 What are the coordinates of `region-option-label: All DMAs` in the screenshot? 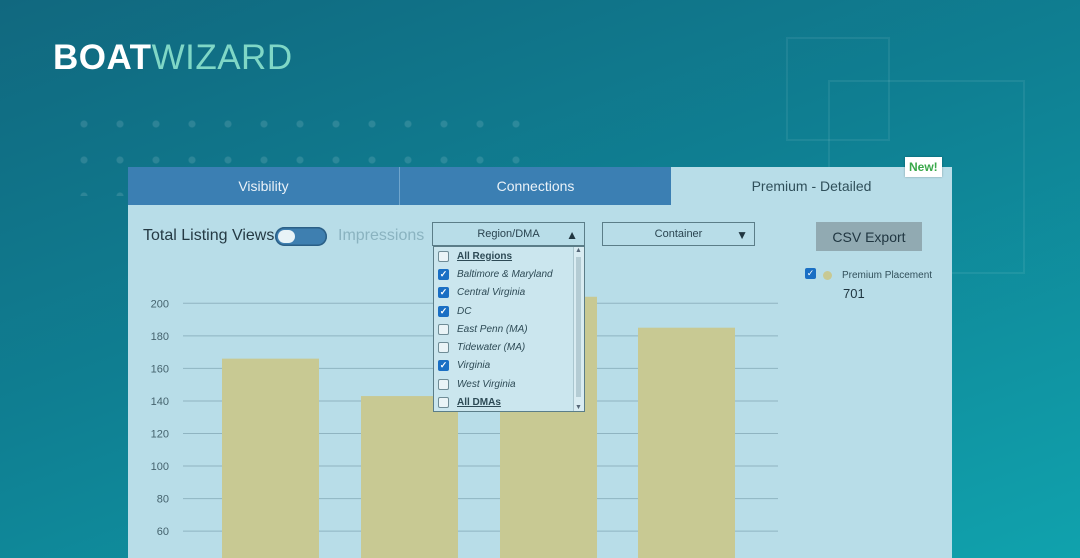 It's located at (479, 403).